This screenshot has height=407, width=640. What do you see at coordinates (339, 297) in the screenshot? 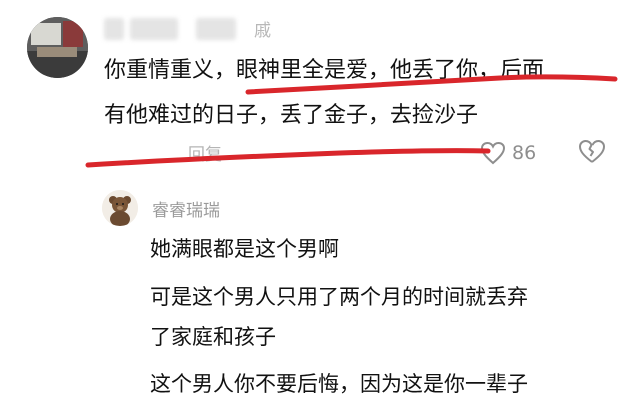
I see `comment-text-line: 可是这个男人只用了两个月的时间就丢弃` at bounding box center [339, 297].